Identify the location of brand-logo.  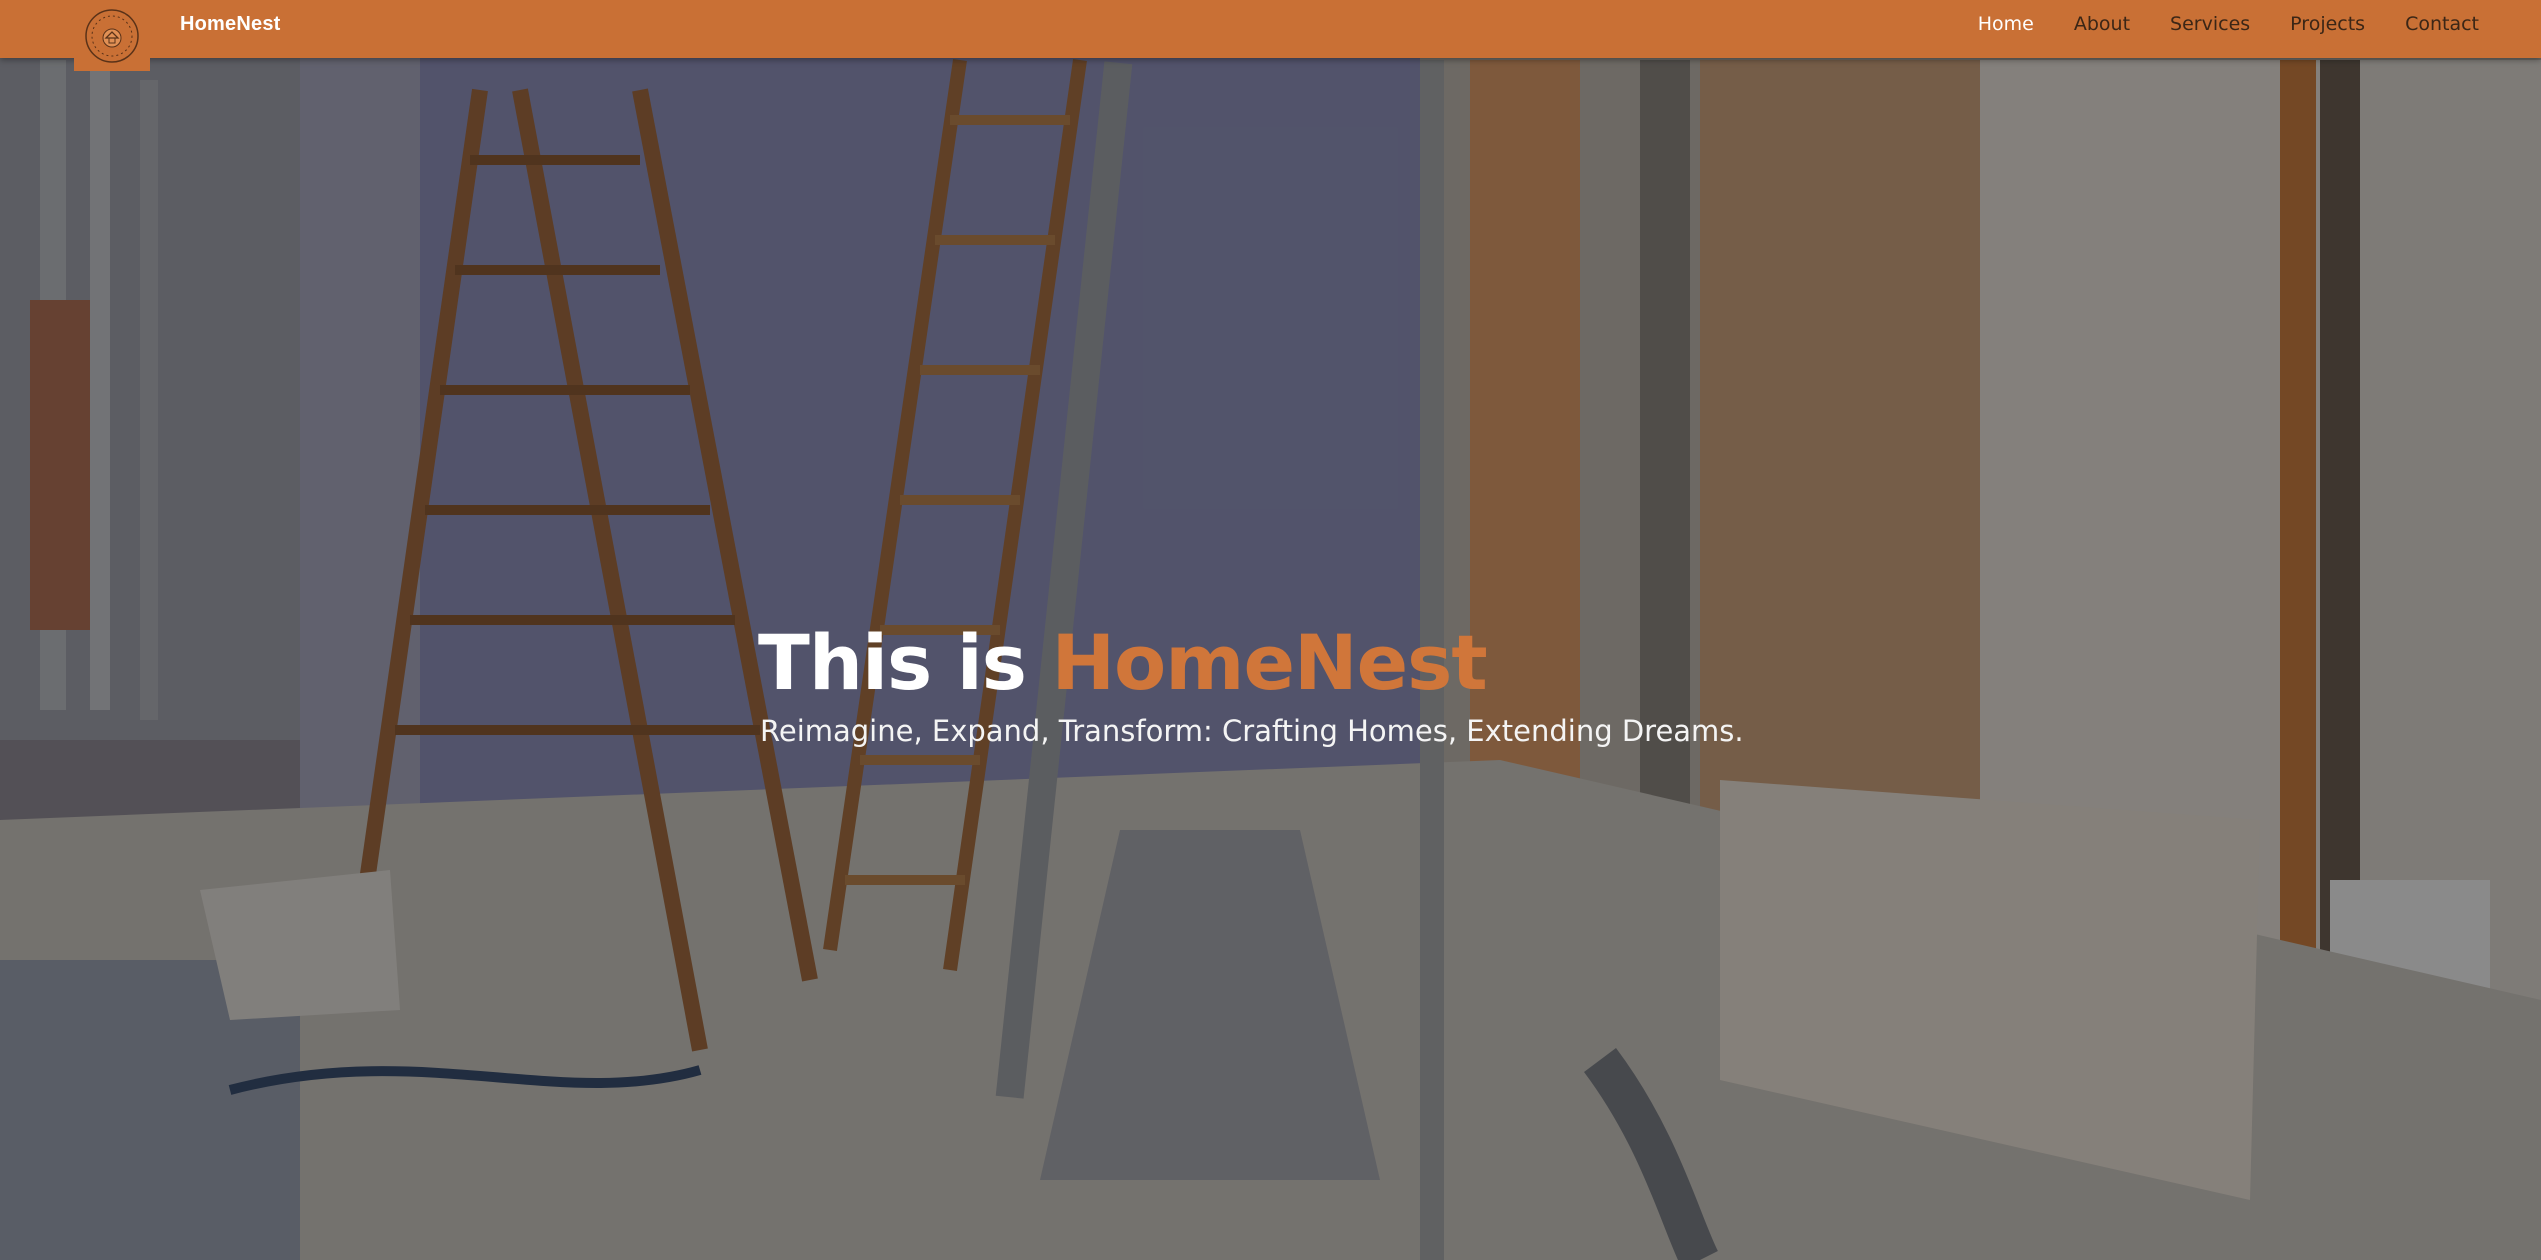
(112, 35).